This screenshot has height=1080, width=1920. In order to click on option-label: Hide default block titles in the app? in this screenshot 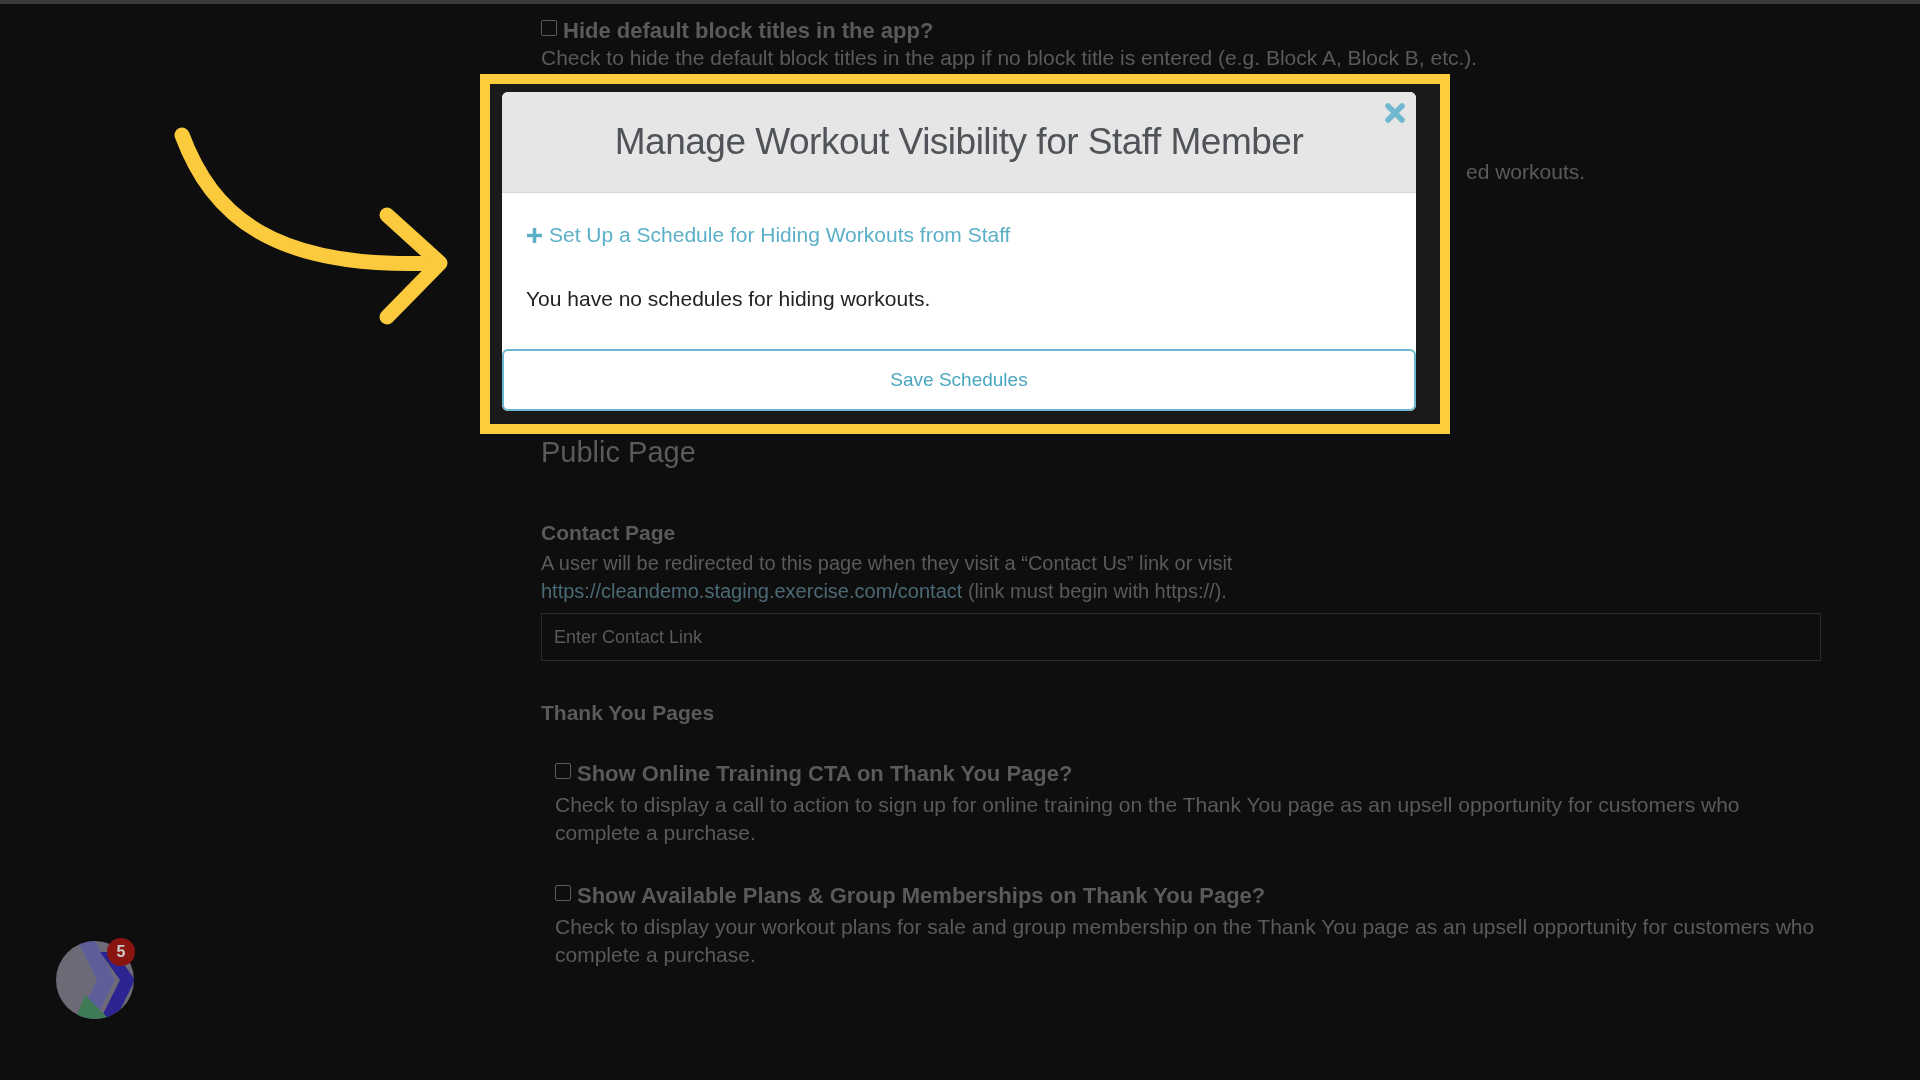, I will do `click(748, 31)`.